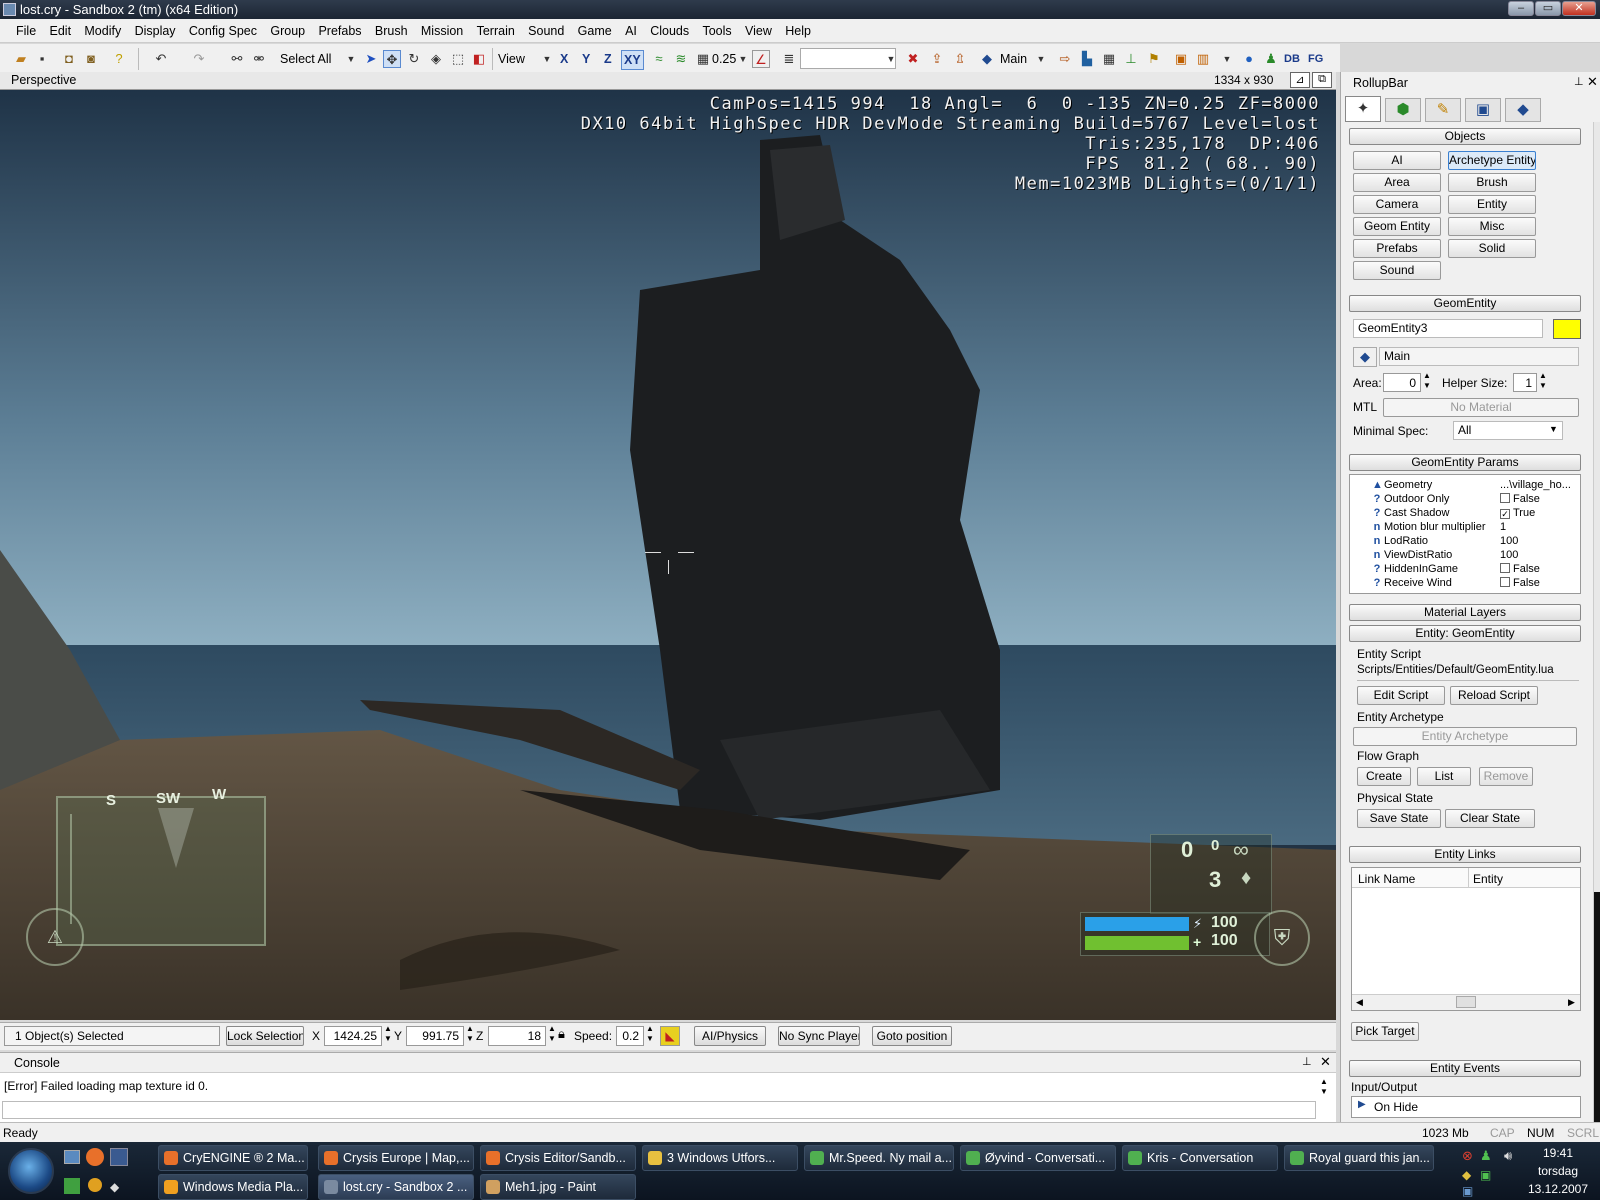 The width and height of the screenshot is (1600, 1200). Describe the element at coordinates (95, 1185) in the screenshot. I see `info-quicklaunch-icon` at that location.